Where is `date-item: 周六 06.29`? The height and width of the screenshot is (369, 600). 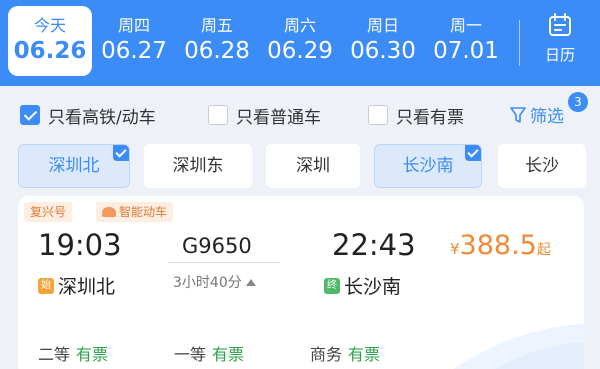 date-item: 周六 06.29 is located at coordinates (300, 43).